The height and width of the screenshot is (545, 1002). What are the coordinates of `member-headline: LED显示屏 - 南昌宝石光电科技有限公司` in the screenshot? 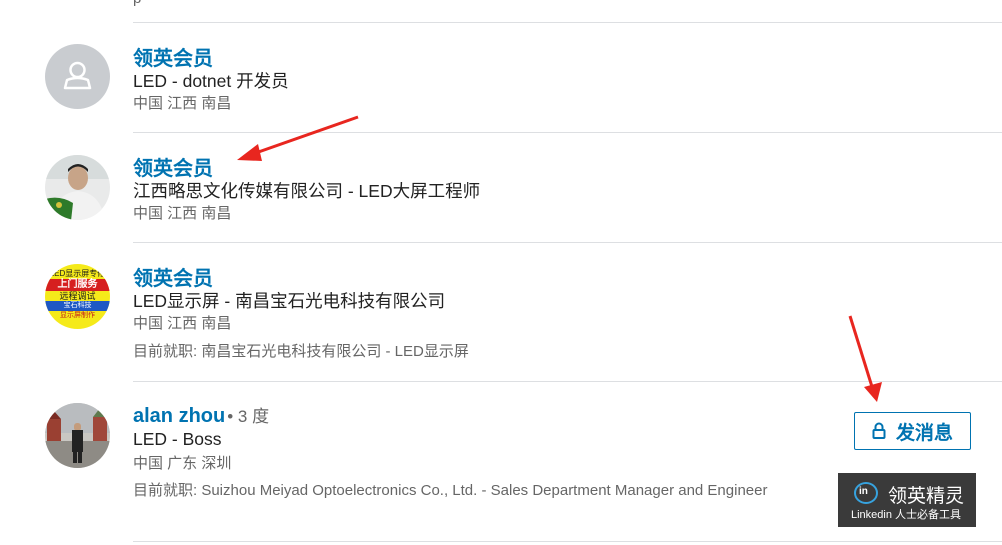 It's located at (289, 301).